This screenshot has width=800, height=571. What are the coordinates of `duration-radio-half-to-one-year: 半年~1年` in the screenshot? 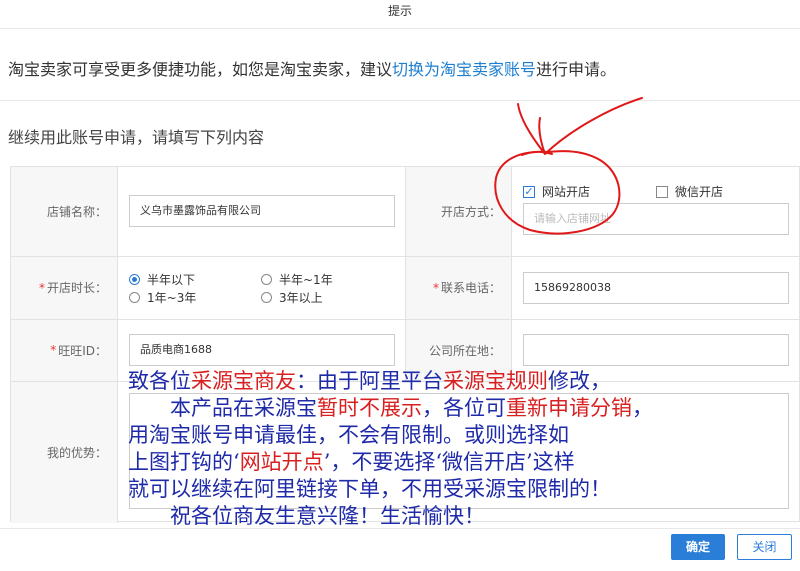 It's located at (297, 279).